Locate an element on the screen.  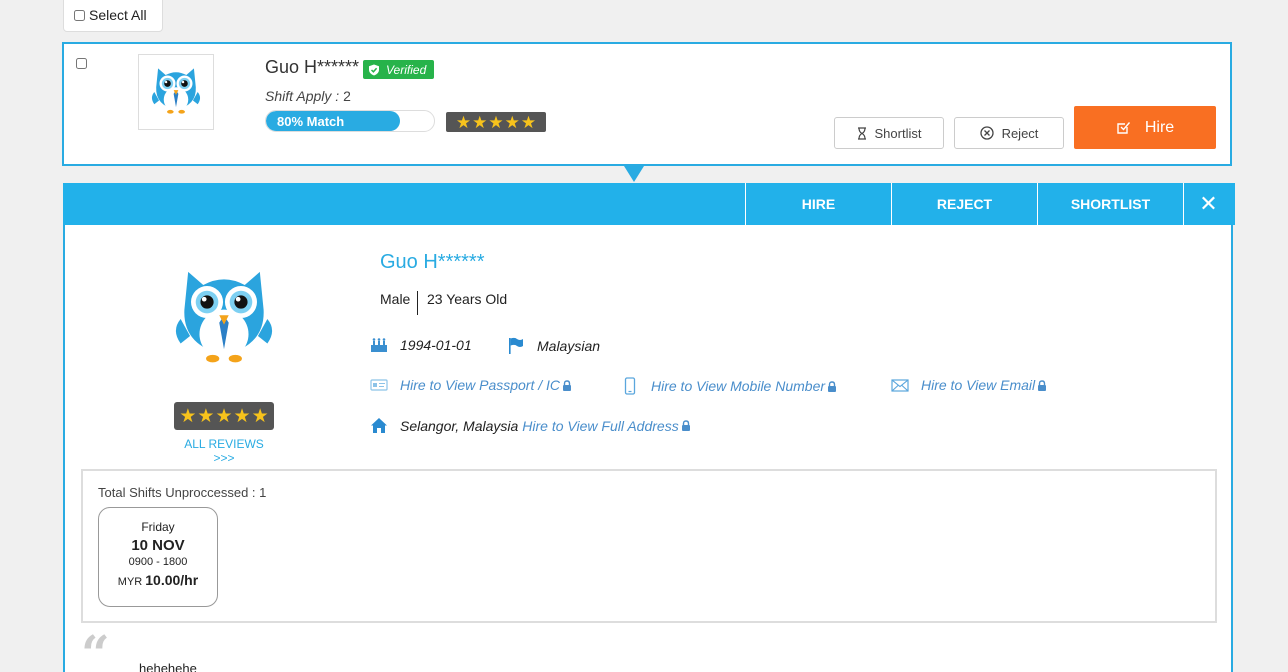
mobile-phone-icon is located at coordinates (630, 386).